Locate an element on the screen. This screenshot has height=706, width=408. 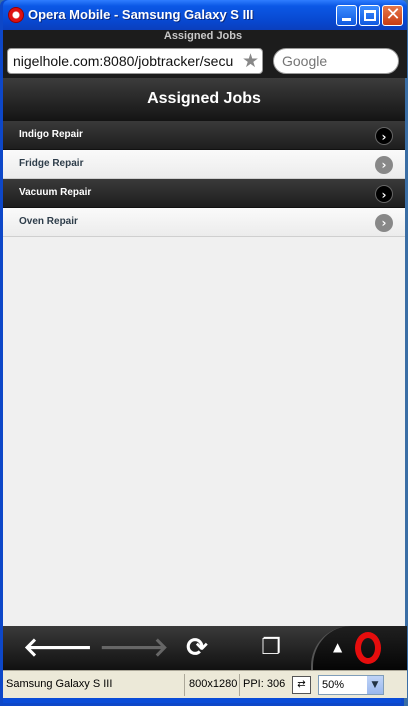
page-header: Assigned Jobs is located at coordinates (204, 99).